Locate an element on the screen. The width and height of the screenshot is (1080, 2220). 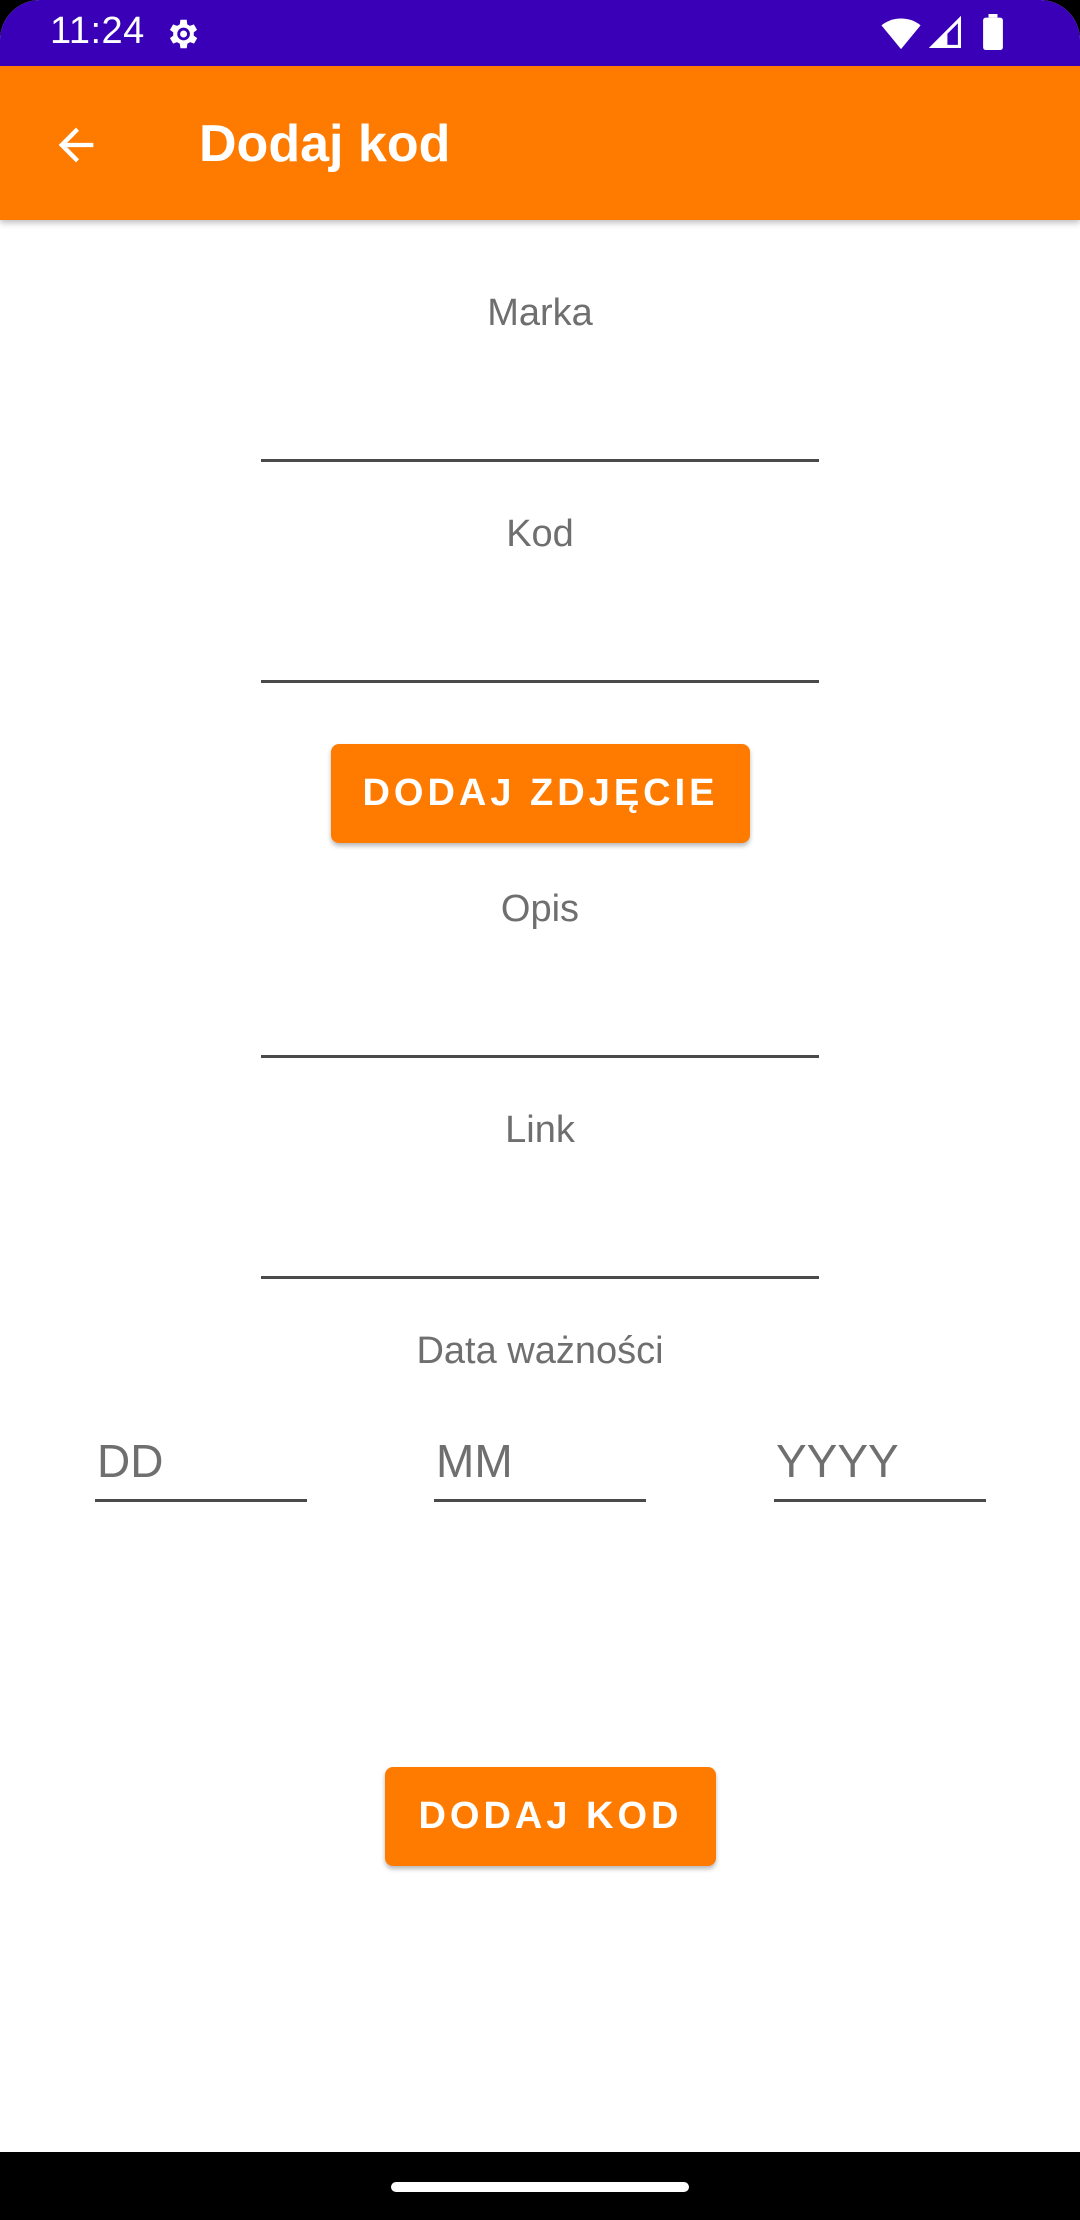
back-button is located at coordinates (76, 145).